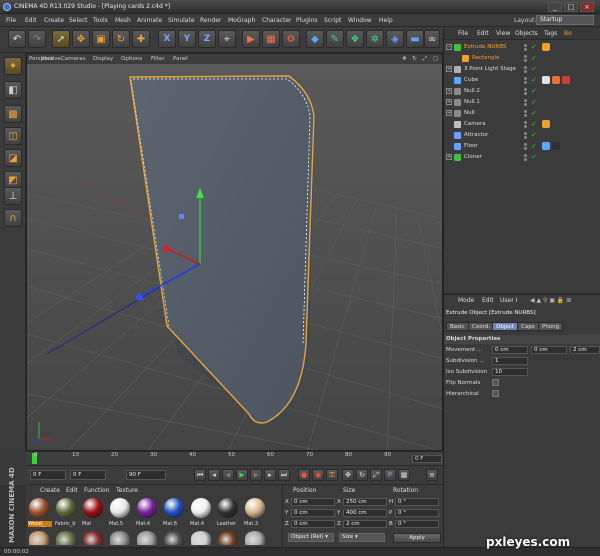  What do you see at coordinates (415, 39) in the screenshot?
I see `scene-floor-icon: ▬` at bounding box center [415, 39].